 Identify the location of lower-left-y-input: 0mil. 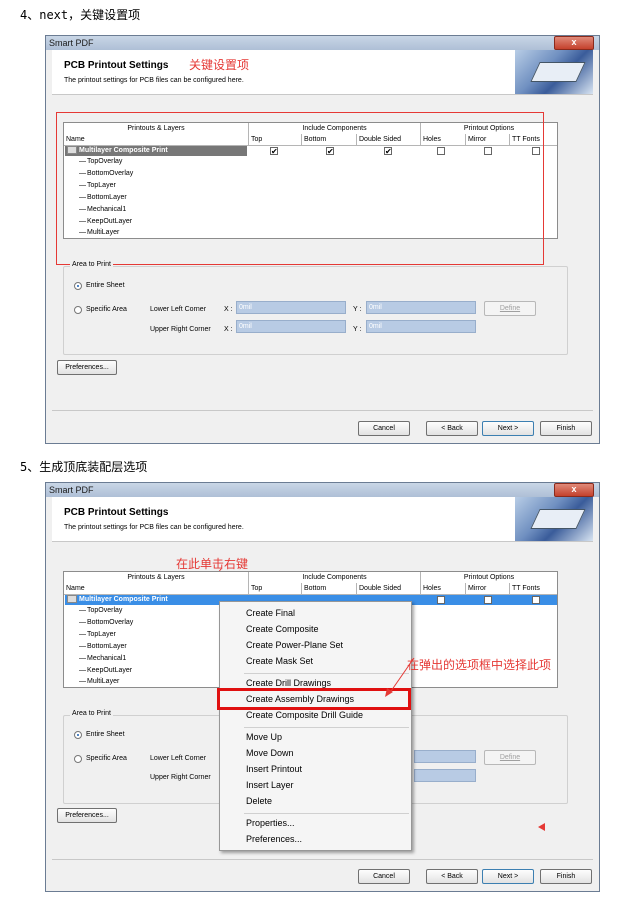
(421, 307).